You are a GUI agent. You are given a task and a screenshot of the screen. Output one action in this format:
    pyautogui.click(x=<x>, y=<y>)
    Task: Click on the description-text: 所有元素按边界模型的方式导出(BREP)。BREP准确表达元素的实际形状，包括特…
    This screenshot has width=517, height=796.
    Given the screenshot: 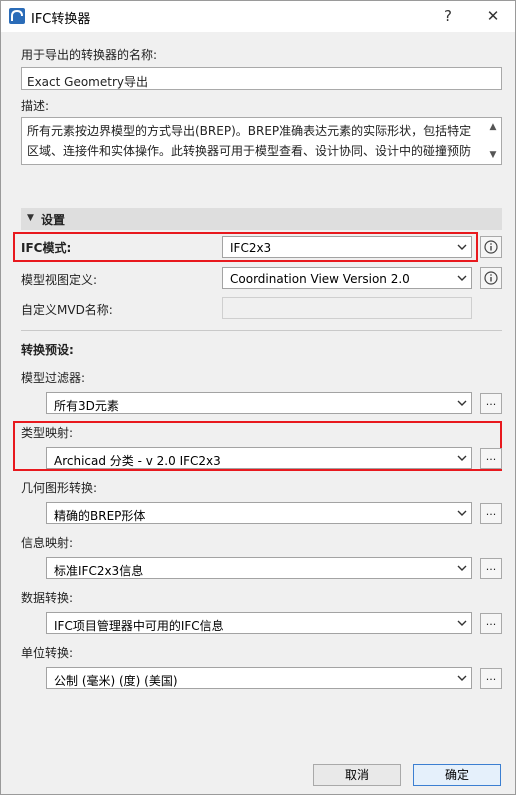 What is the action you would take?
    pyautogui.click(x=249, y=141)
    